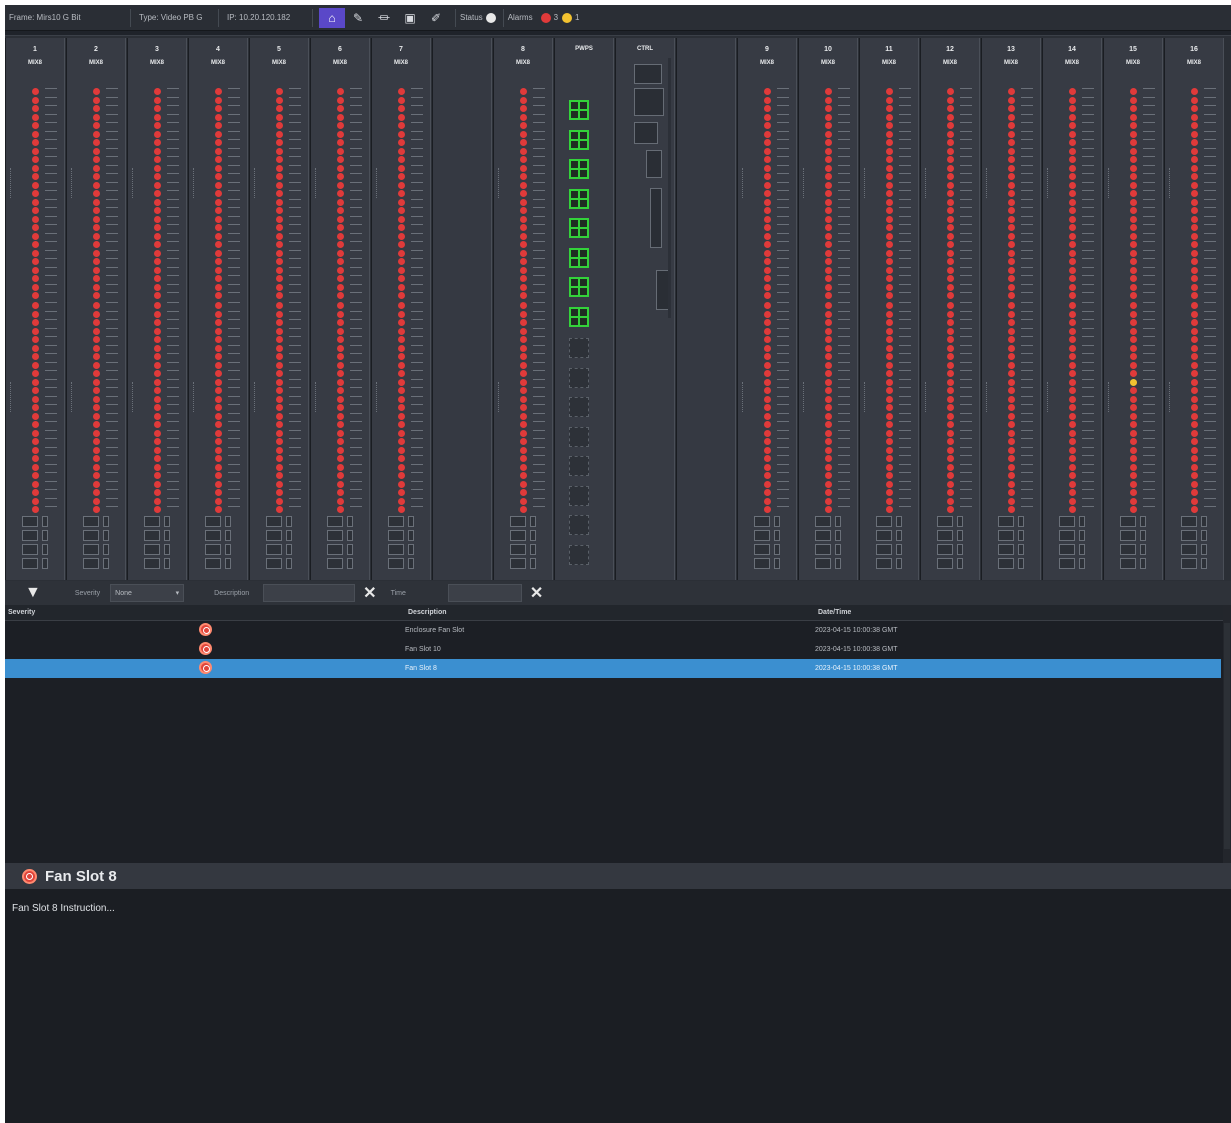 This screenshot has height=1123, width=1231. What do you see at coordinates (536, 593) in the screenshot?
I see `clear-time-icon: ✕` at bounding box center [536, 593].